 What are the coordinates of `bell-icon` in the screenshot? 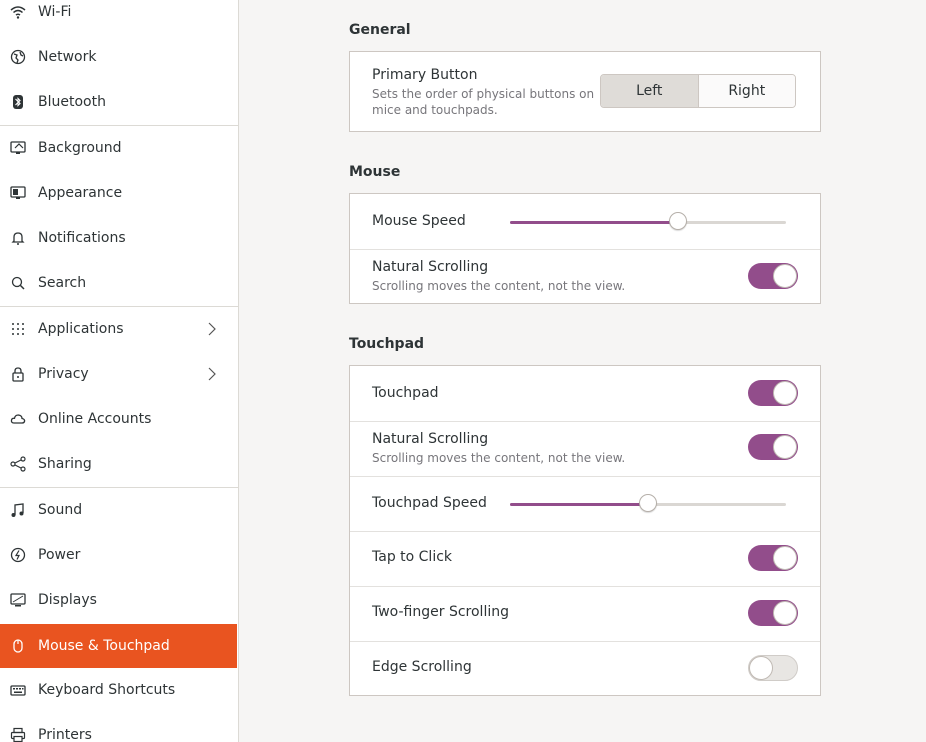 It's located at (18, 238).